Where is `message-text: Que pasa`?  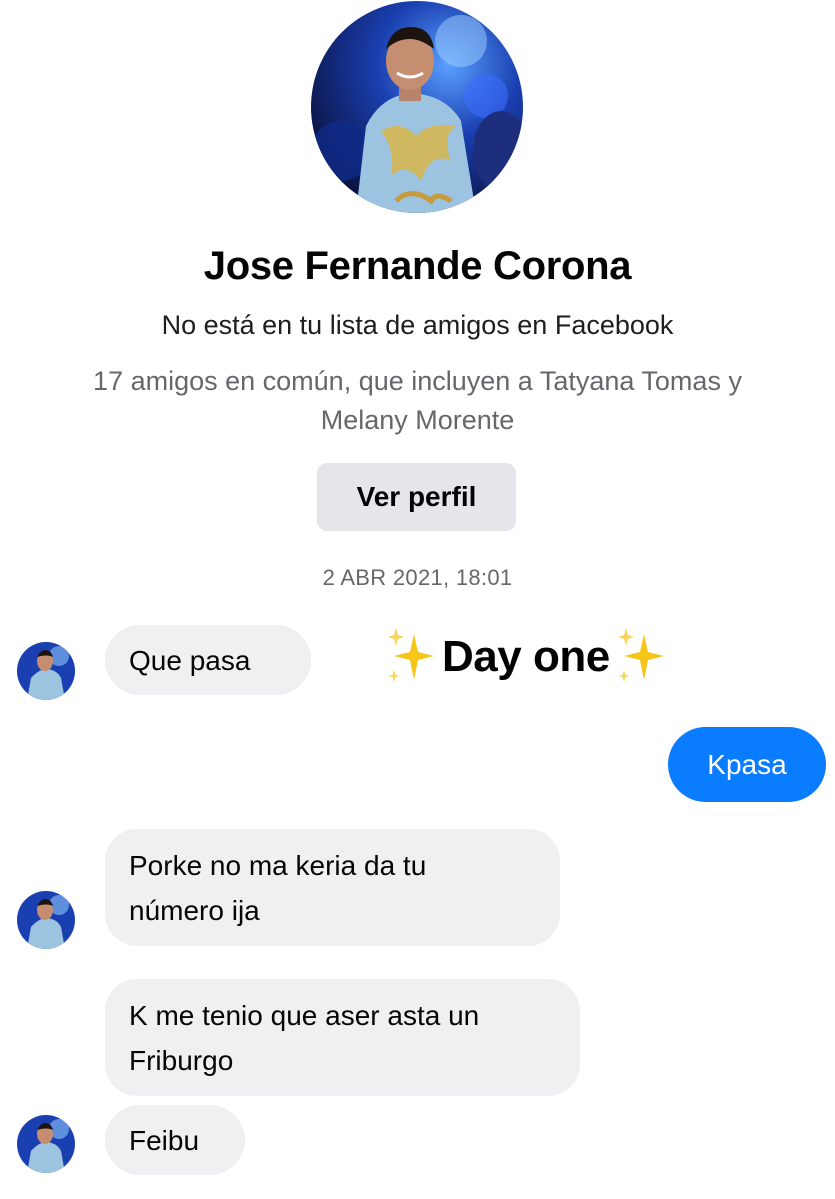
message-text: Que pasa is located at coordinates (190, 660).